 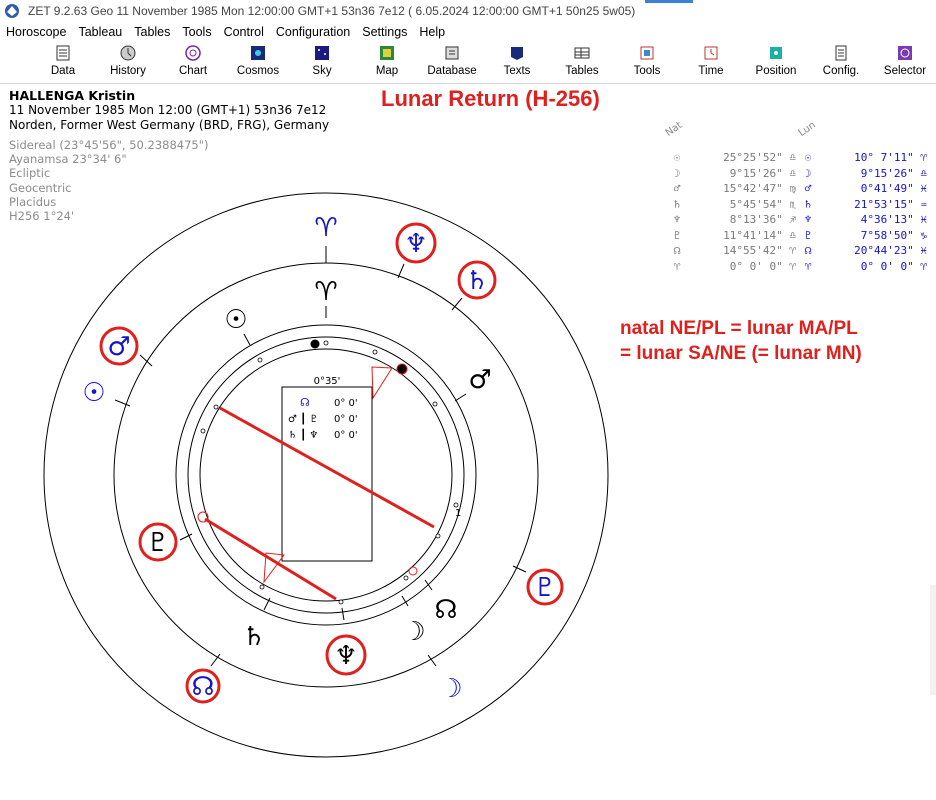 What do you see at coordinates (203, 517) in the screenshot?
I see `pluto-marker` at bounding box center [203, 517].